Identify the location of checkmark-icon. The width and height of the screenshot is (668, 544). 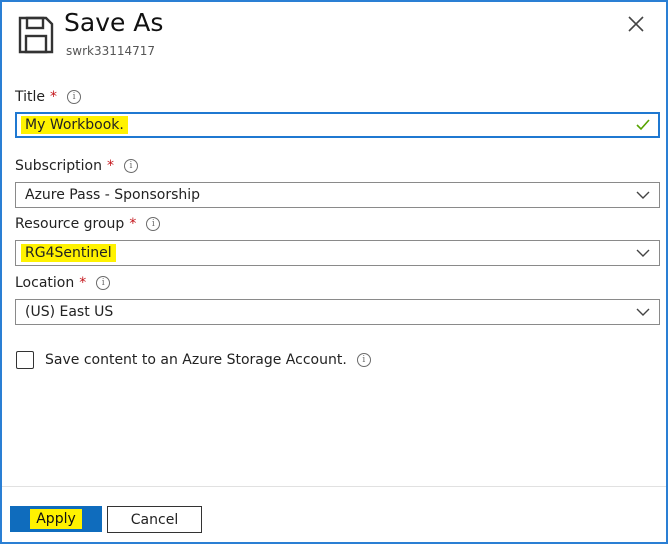
(643, 125).